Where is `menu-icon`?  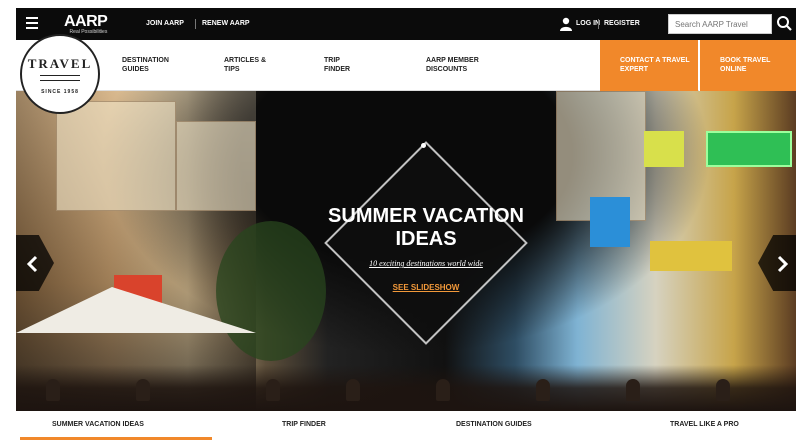
menu-icon is located at coordinates (32, 23).